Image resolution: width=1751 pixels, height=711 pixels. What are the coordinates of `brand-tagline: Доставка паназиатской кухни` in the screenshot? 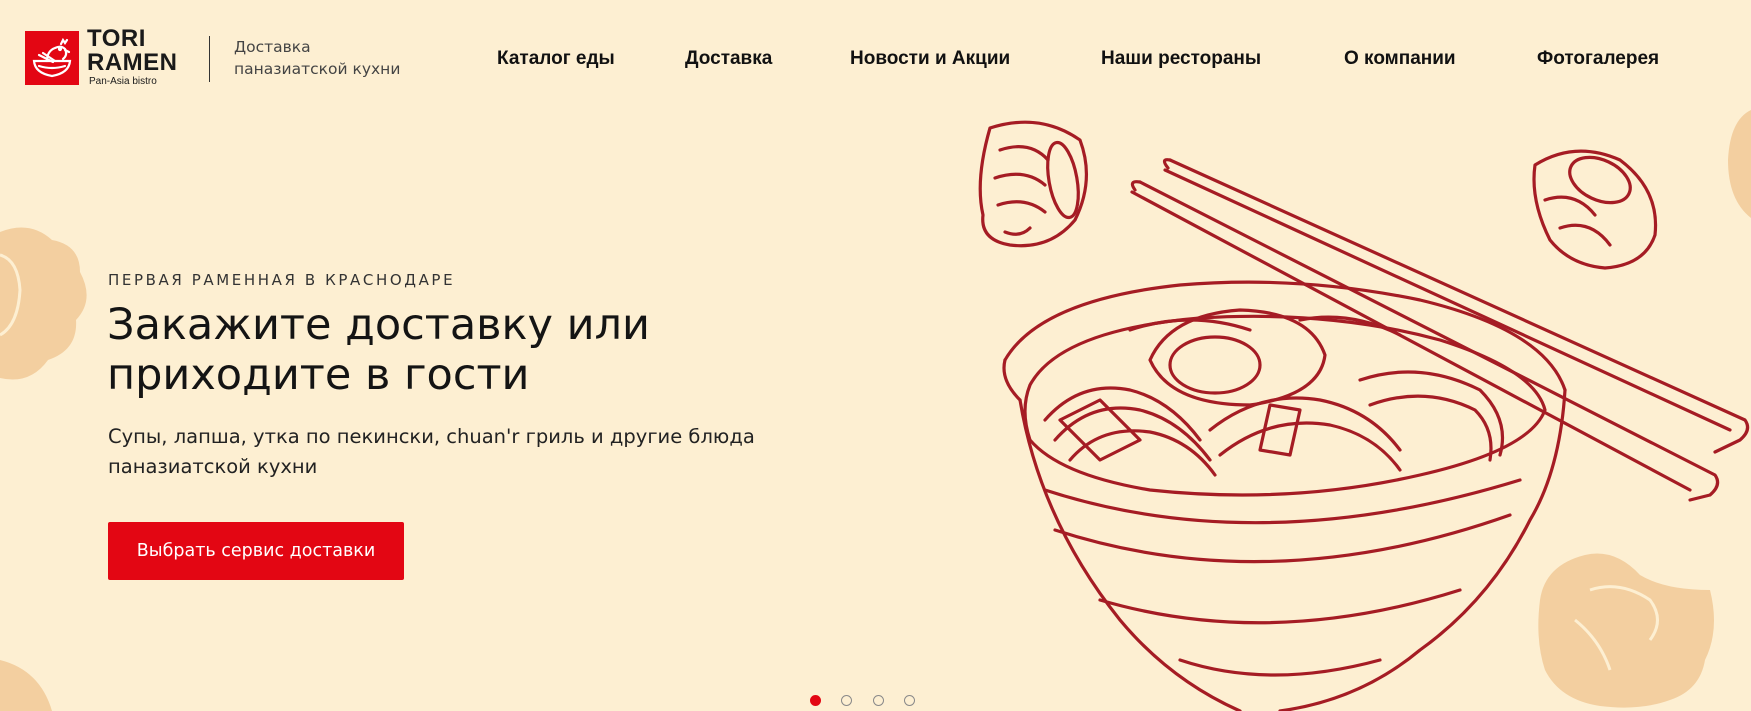 It's located at (329, 58).